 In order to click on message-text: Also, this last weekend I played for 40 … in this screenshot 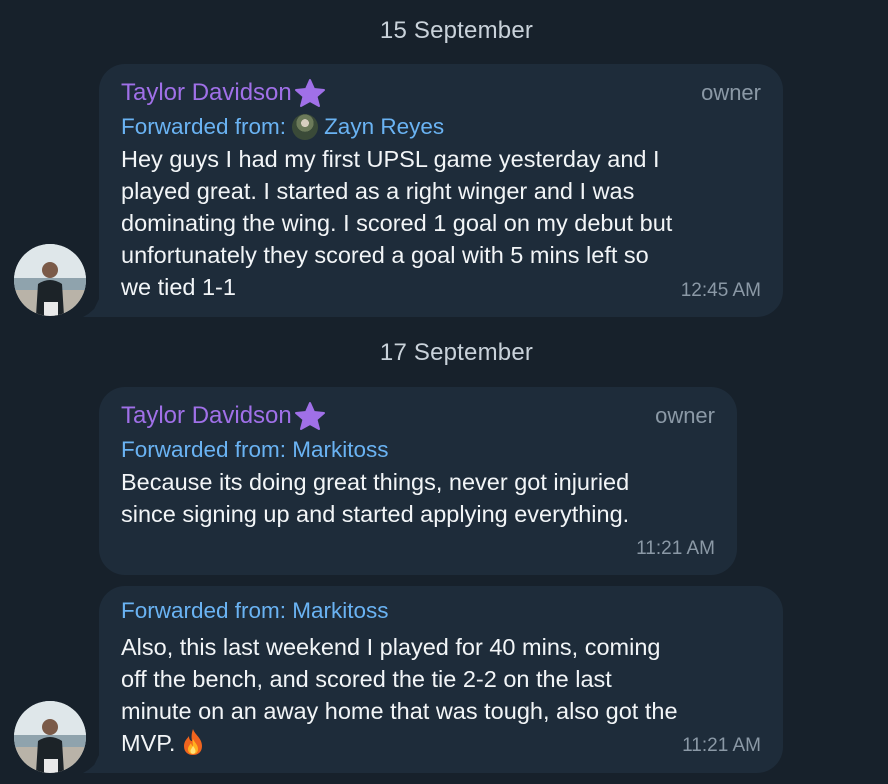, I will do `click(399, 695)`.